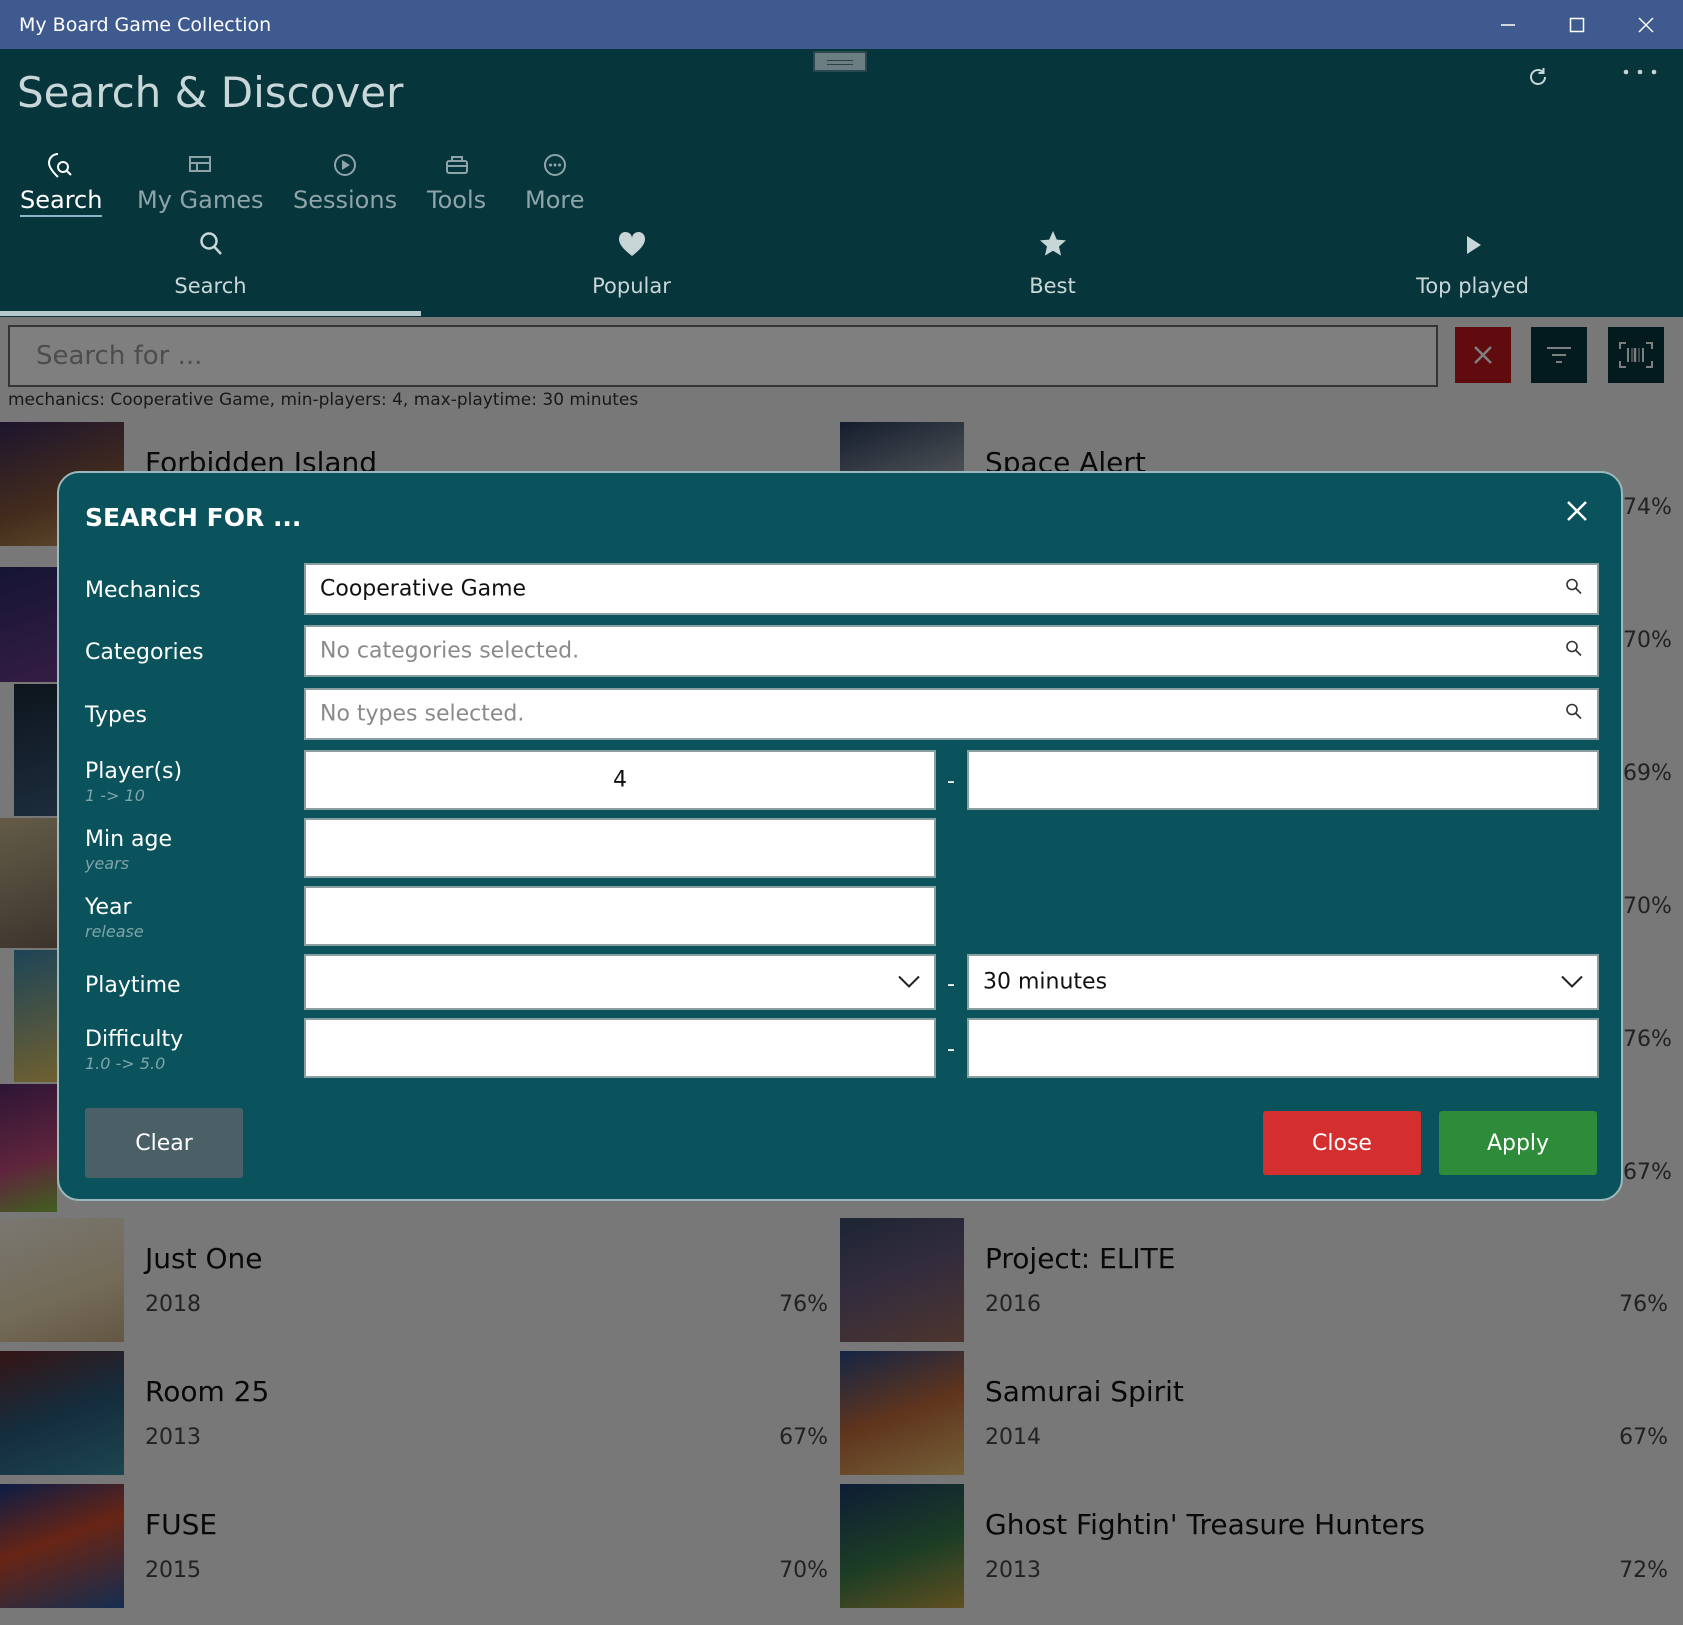  I want to click on star-icon, so click(1052, 250).